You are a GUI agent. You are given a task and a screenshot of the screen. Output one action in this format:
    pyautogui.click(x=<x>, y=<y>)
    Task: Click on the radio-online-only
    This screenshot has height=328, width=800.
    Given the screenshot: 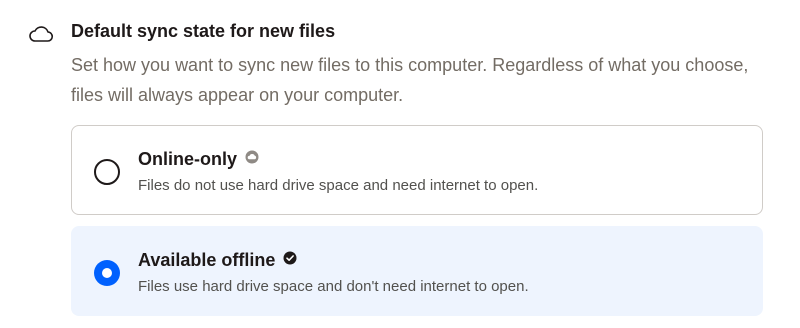 What is the action you would take?
    pyautogui.click(x=107, y=172)
    